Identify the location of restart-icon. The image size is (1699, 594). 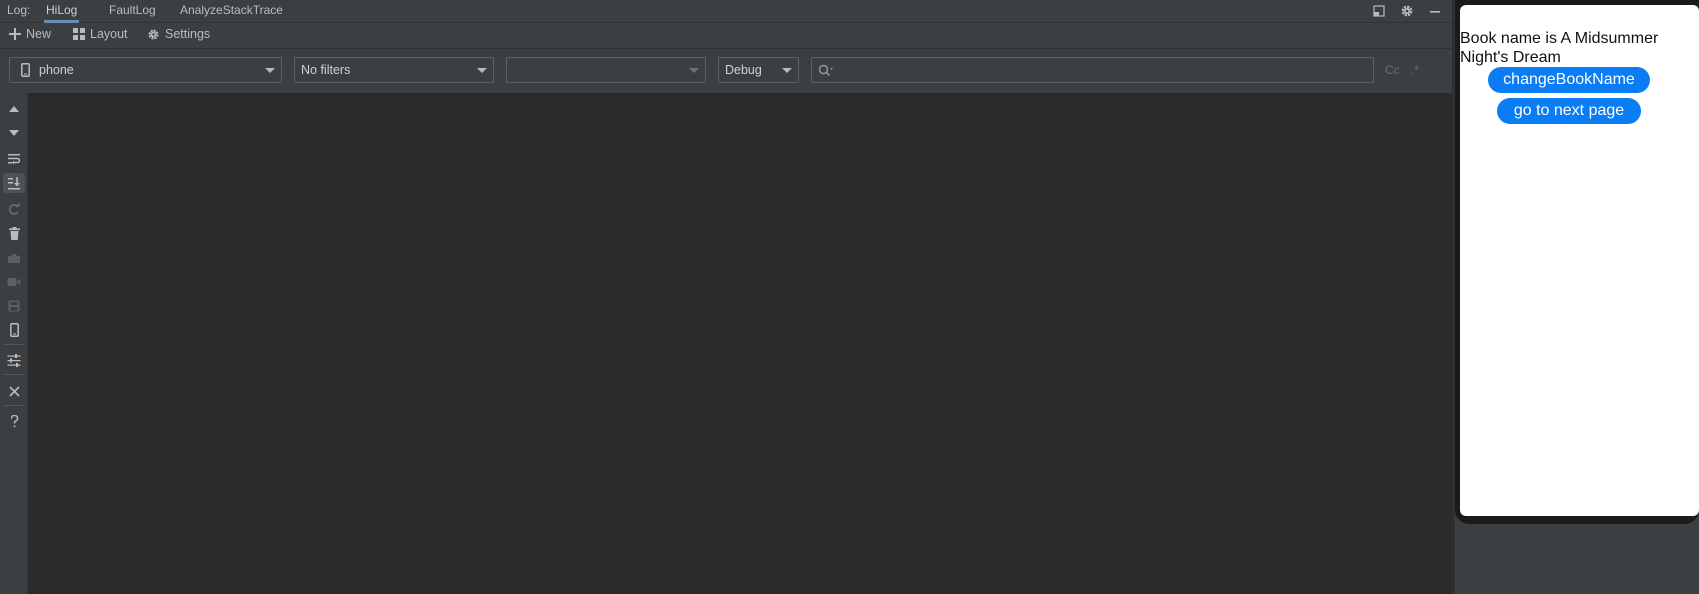
(14, 209).